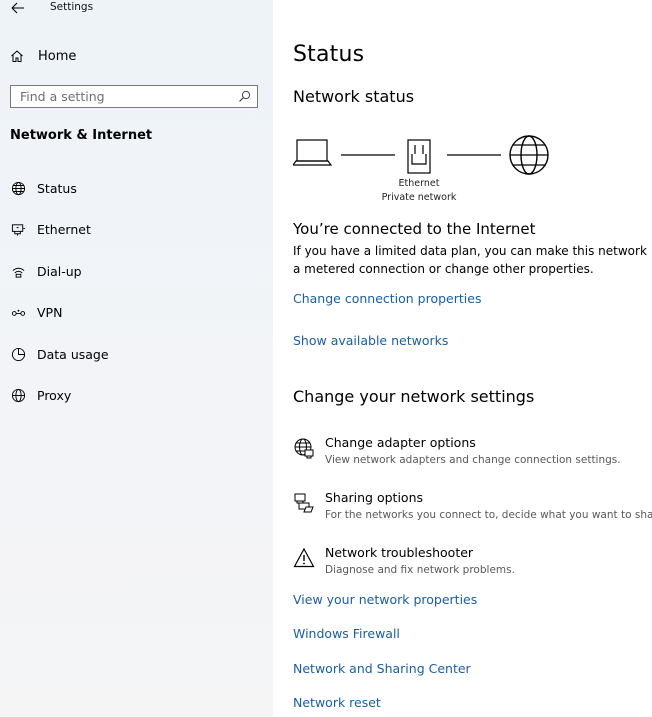  Describe the element at coordinates (337, 702) in the screenshot. I see `network-reset-link: Network reset` at that location.